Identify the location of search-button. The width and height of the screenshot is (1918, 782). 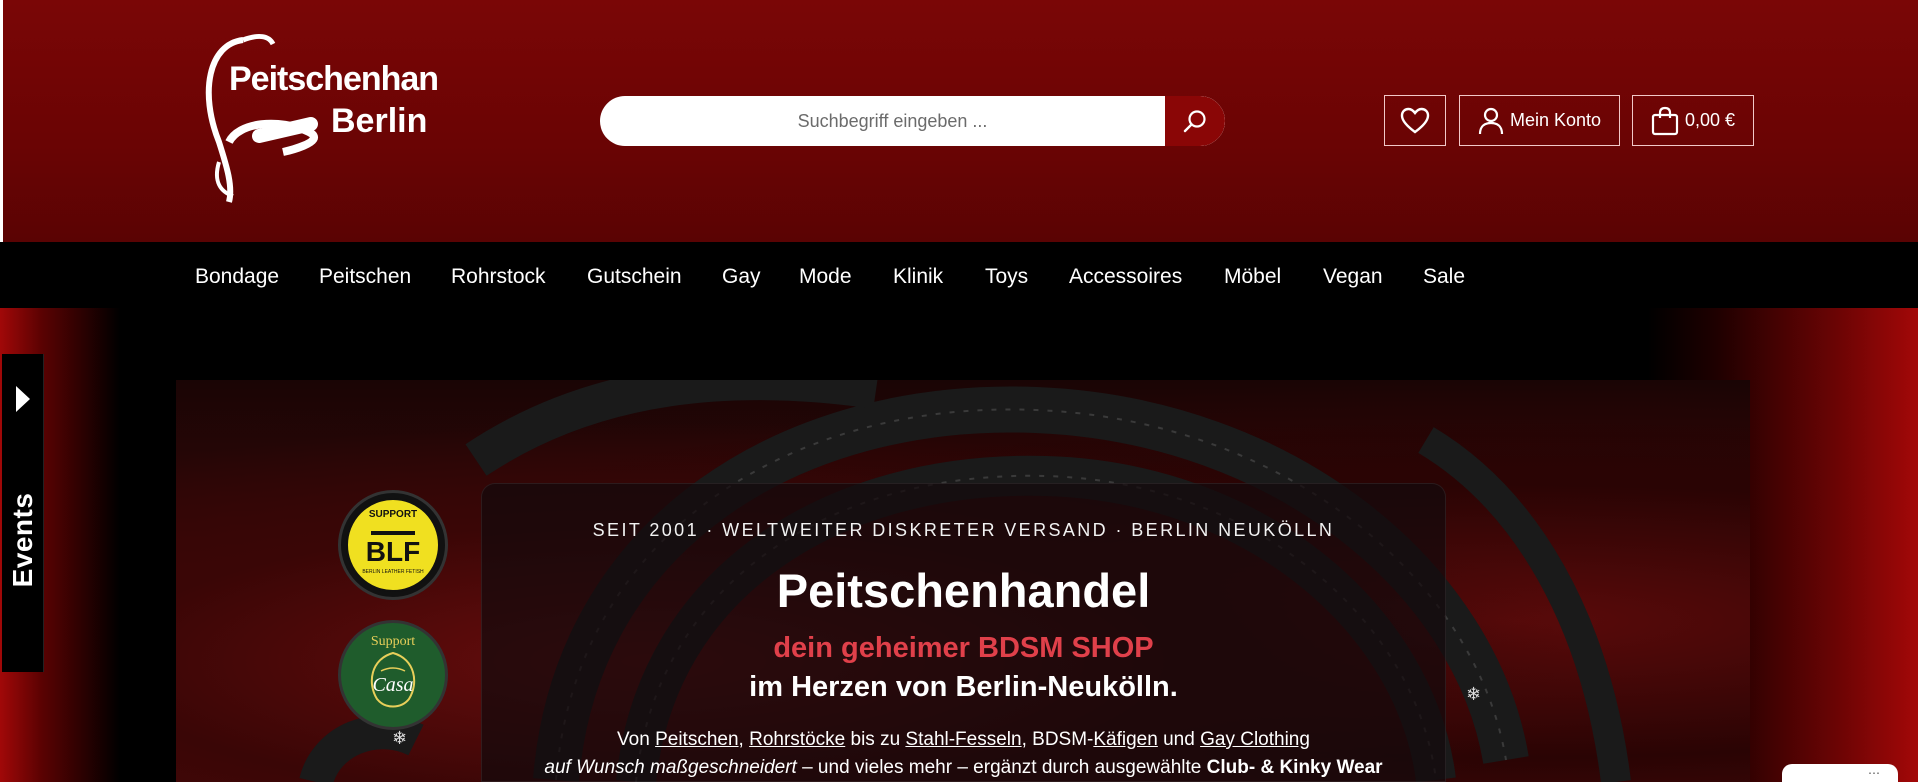
(1195, 121).